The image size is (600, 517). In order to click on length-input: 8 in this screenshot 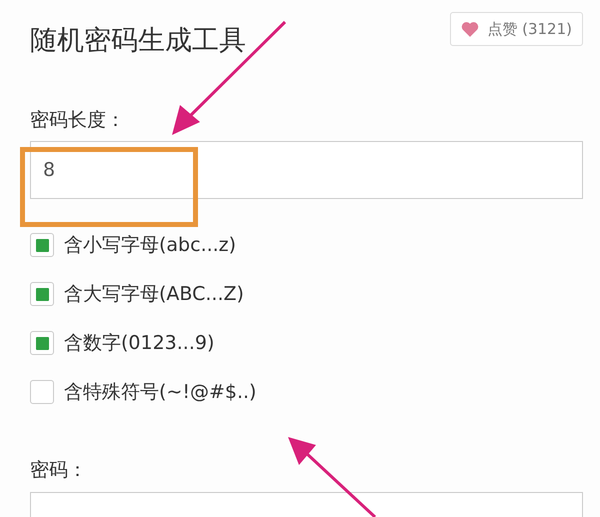, I will do `click(306, 170)`.